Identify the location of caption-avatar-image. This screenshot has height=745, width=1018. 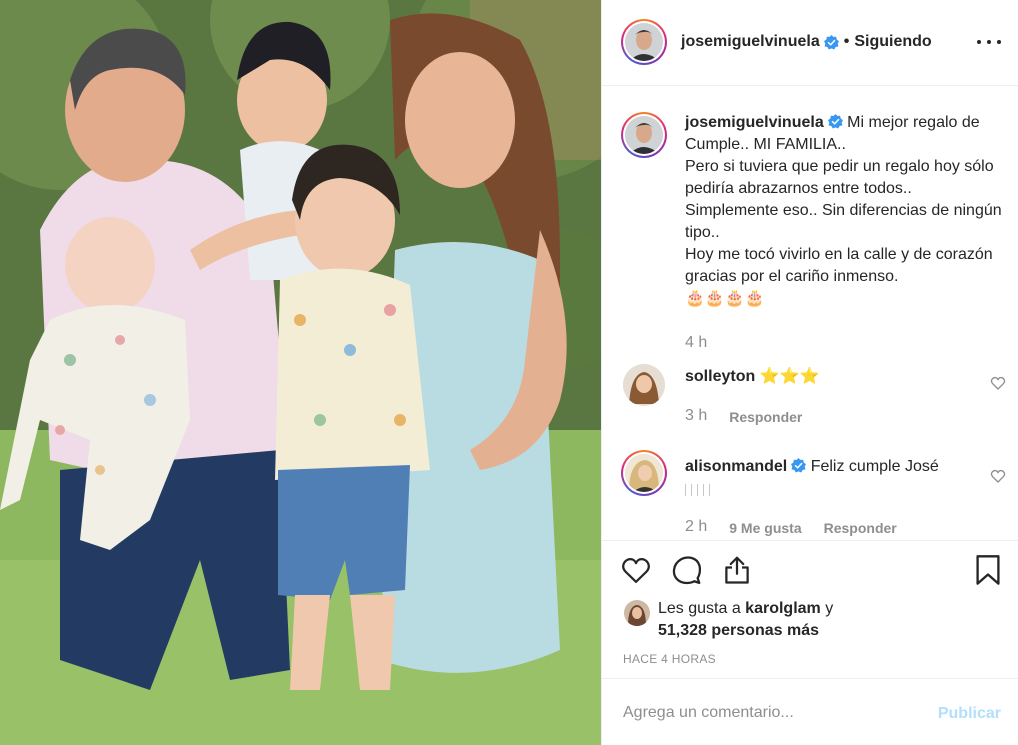
(644, 135).